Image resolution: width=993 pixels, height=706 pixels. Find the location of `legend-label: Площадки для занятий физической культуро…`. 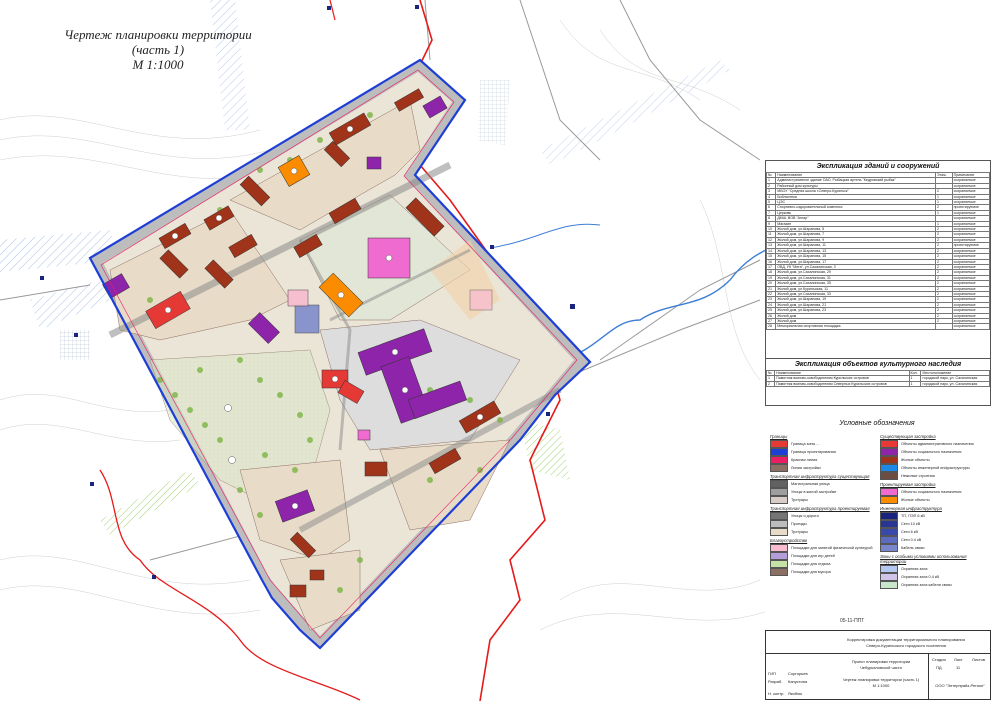

legend-label: Площадки для занятий физической культуро… is located at coordinates (832, 547).